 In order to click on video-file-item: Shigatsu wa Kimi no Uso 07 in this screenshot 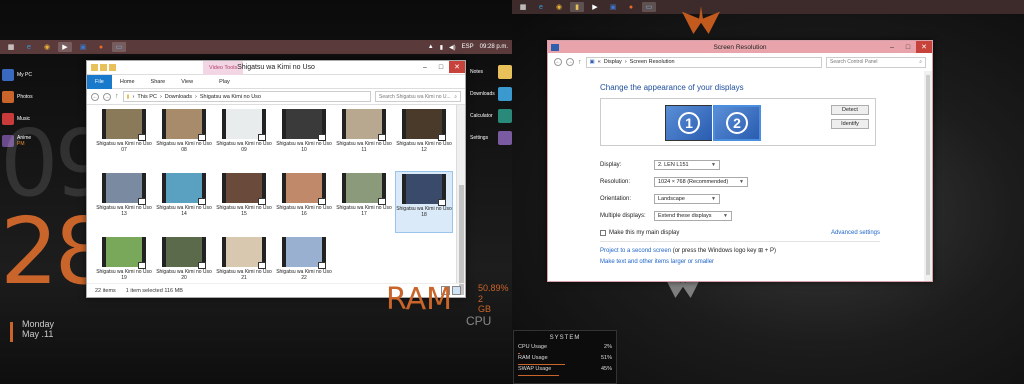, I will do `click(124, 138)`.